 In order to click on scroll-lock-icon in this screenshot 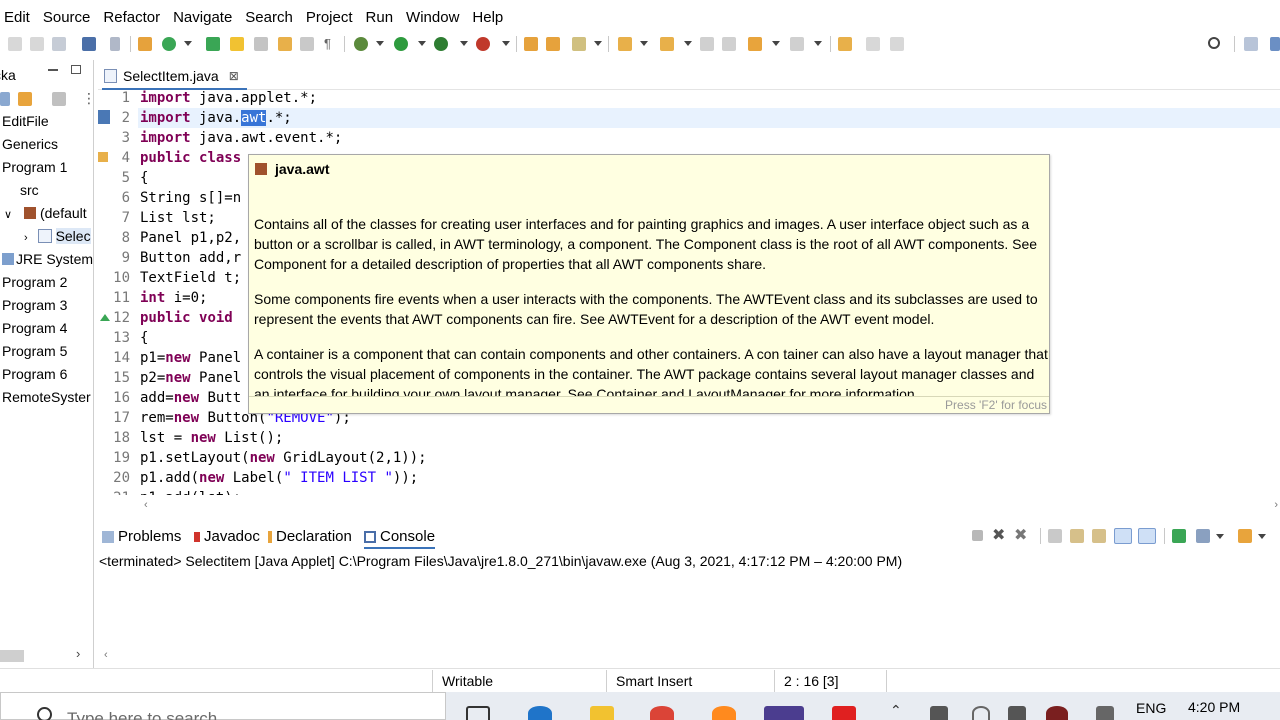, I will do `click(1077, 536)`.